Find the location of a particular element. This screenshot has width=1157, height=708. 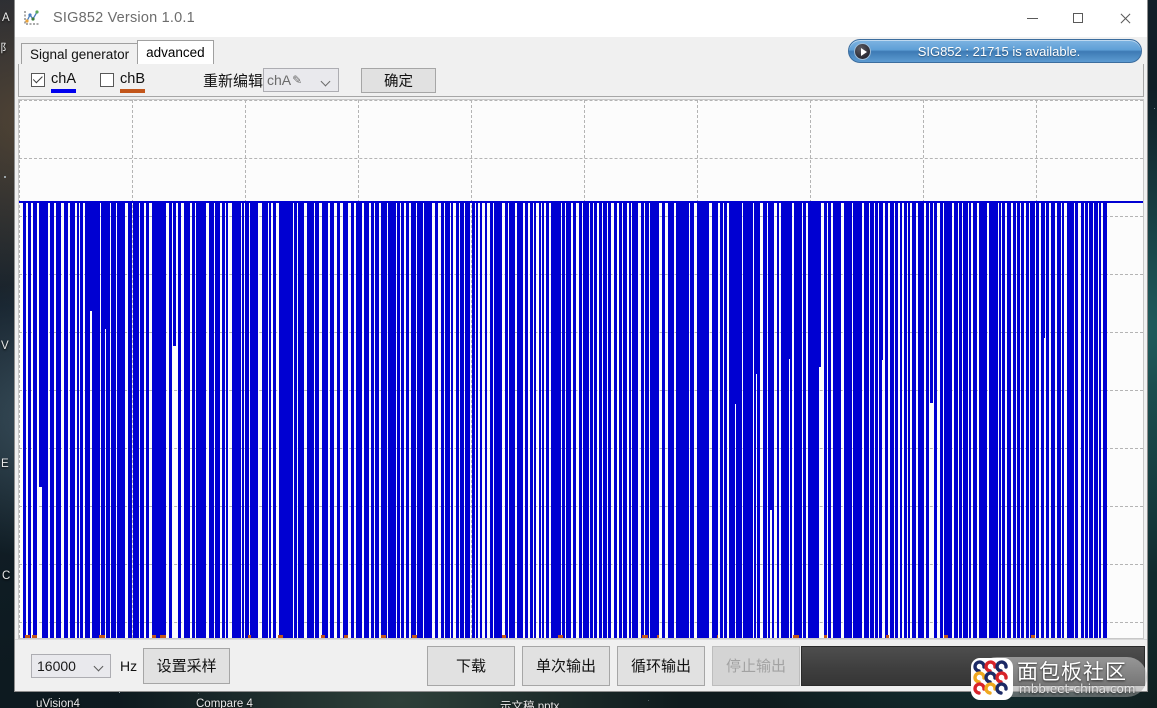

stop-output-button: 停止输出 is located at coordinates (756, 665).